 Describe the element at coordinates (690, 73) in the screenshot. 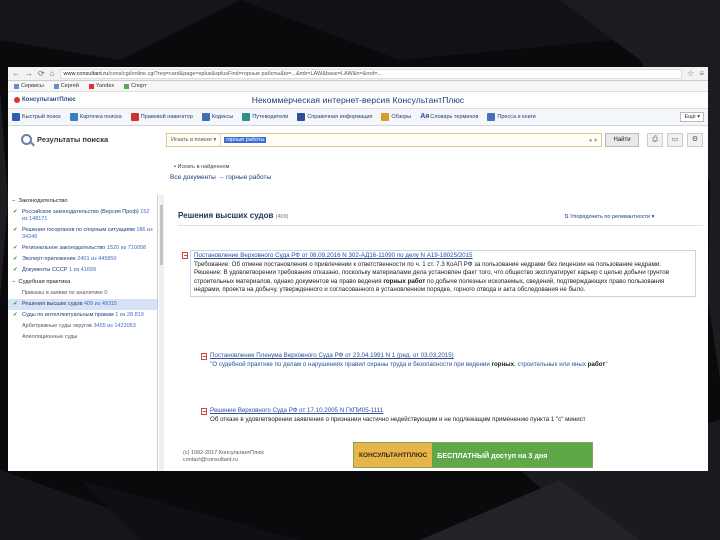

I see `bookmark-star-icon: ☆` at that location.